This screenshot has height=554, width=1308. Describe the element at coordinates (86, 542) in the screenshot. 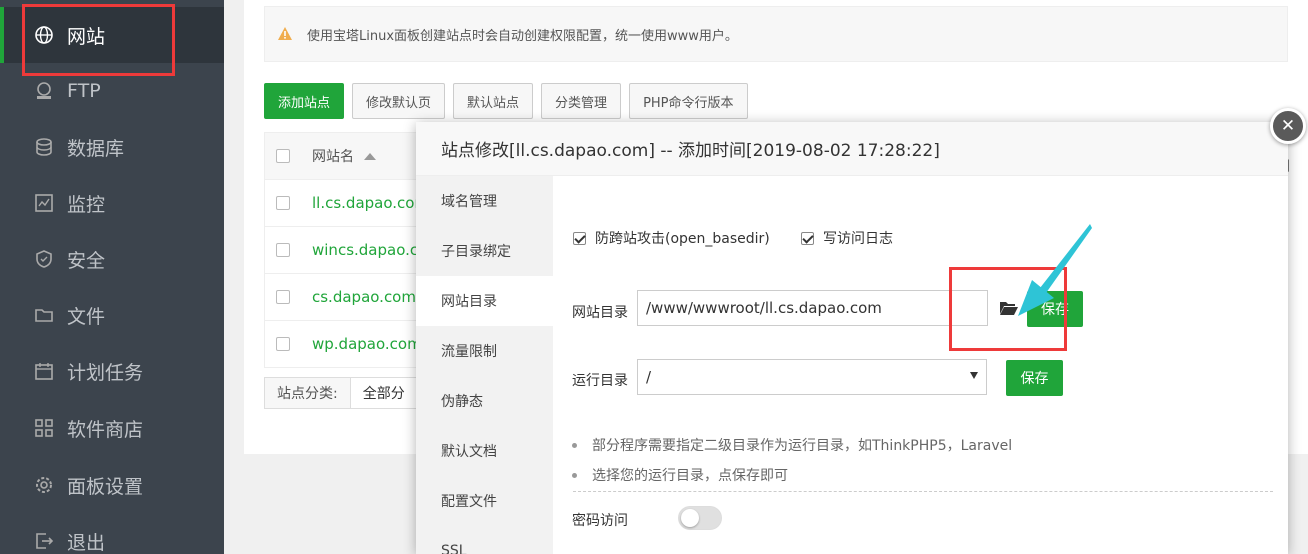

I see `sidebar-item-label: 退出` at that location.